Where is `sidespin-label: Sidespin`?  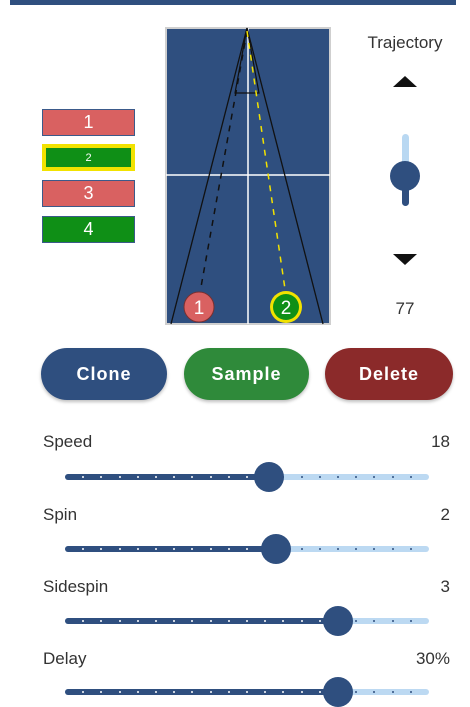
sidespin-label: Sidespin is located at coordinates (76, 586).